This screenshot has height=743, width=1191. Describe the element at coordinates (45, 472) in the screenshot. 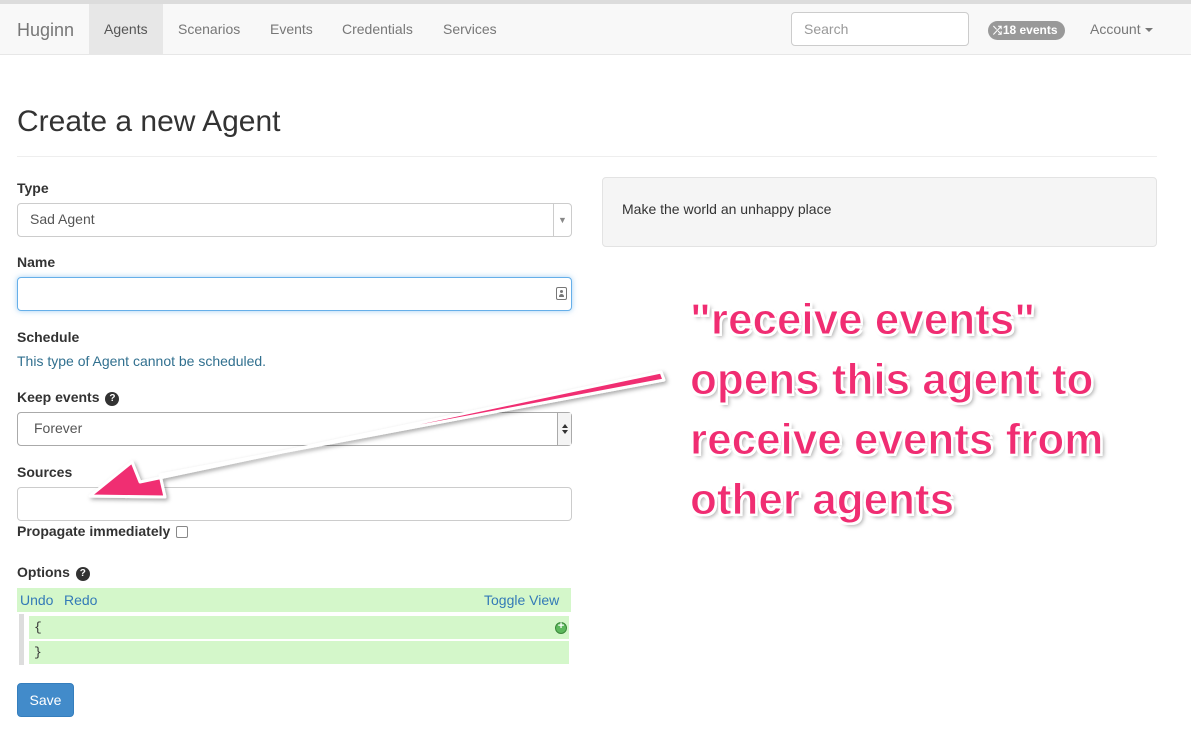

I see `sources-label: Sources` at that location.